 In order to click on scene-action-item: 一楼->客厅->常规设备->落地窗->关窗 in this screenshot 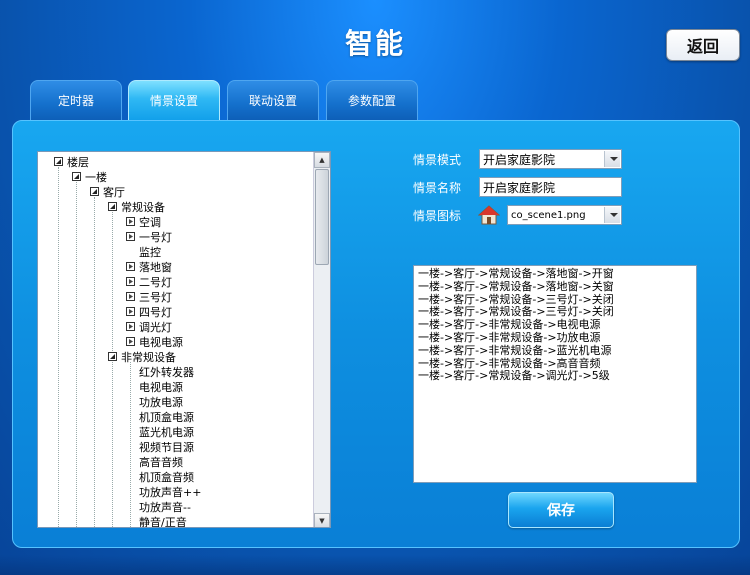, I will do `click(555, 287)`.